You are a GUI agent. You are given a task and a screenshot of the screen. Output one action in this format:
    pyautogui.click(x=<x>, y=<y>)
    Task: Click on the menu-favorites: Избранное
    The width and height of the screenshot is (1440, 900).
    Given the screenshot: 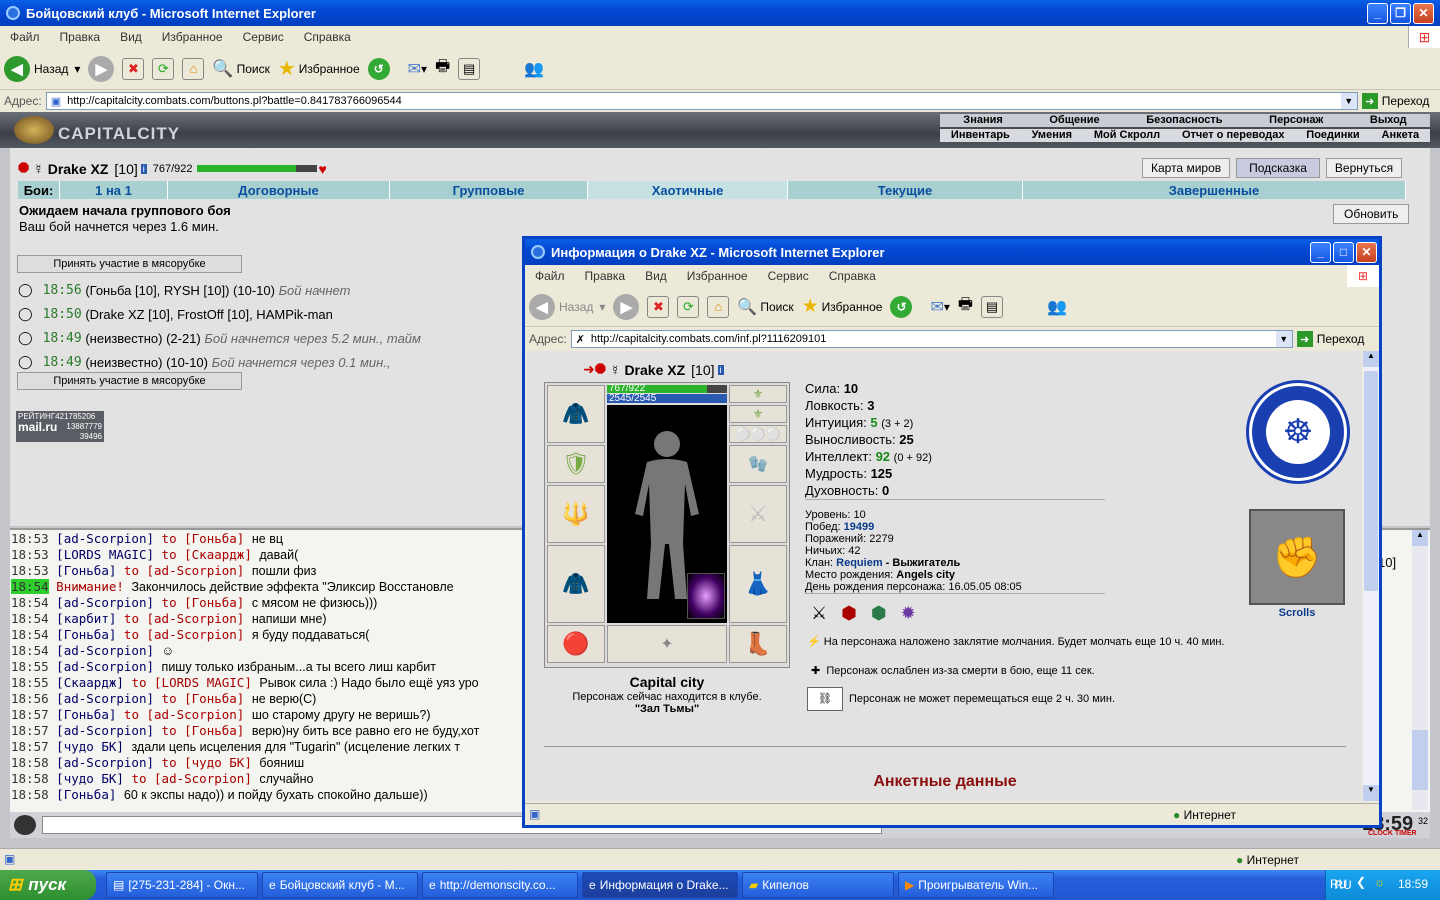 What is the action you would take?
    pyautogui.click(x=192, y=37)
    